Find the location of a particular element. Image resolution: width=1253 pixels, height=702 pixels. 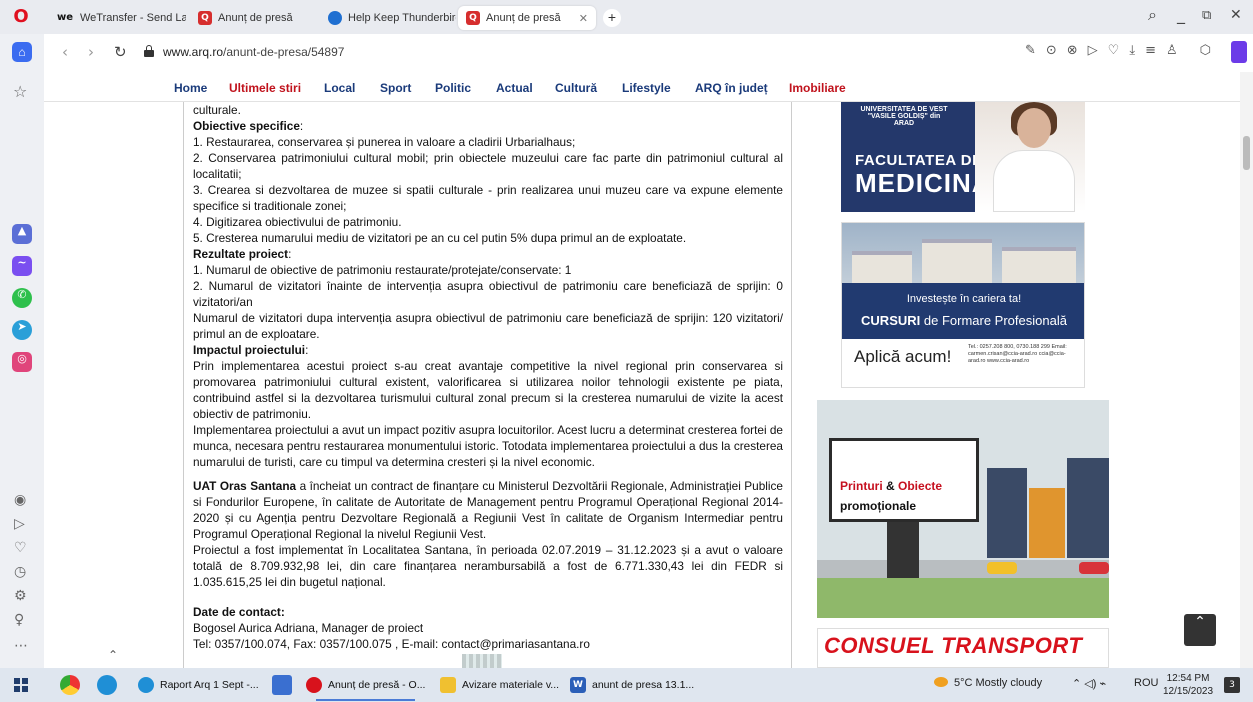

easy-setup-icon: ≡ is located at coordinates (1150, 50).